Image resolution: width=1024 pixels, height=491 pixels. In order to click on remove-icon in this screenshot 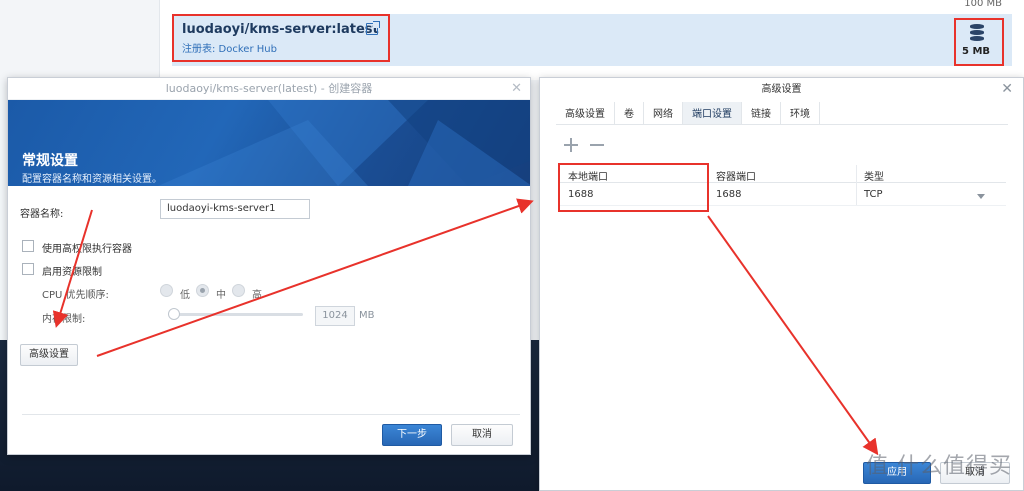, I will do `click(597, 145)`.